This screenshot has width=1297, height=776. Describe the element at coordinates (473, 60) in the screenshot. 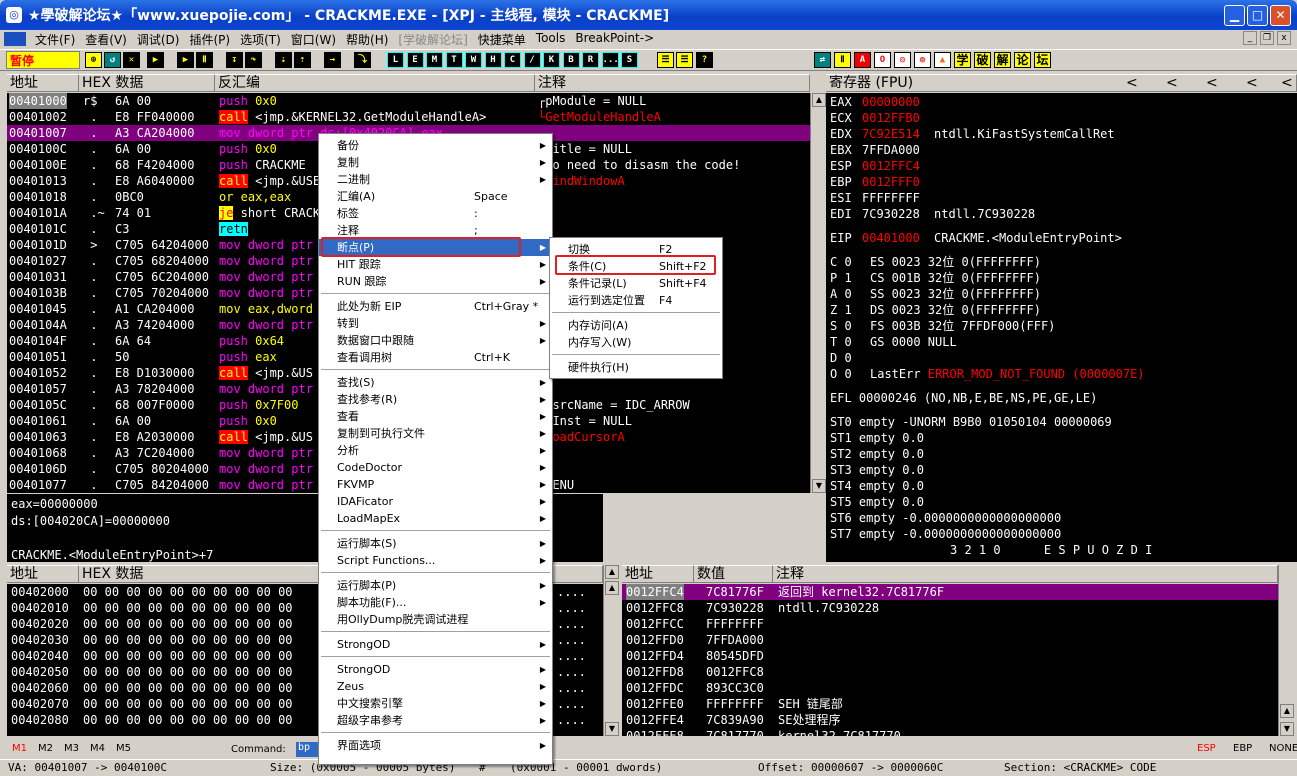

I see `toolbar-letter-button: W` at that location.